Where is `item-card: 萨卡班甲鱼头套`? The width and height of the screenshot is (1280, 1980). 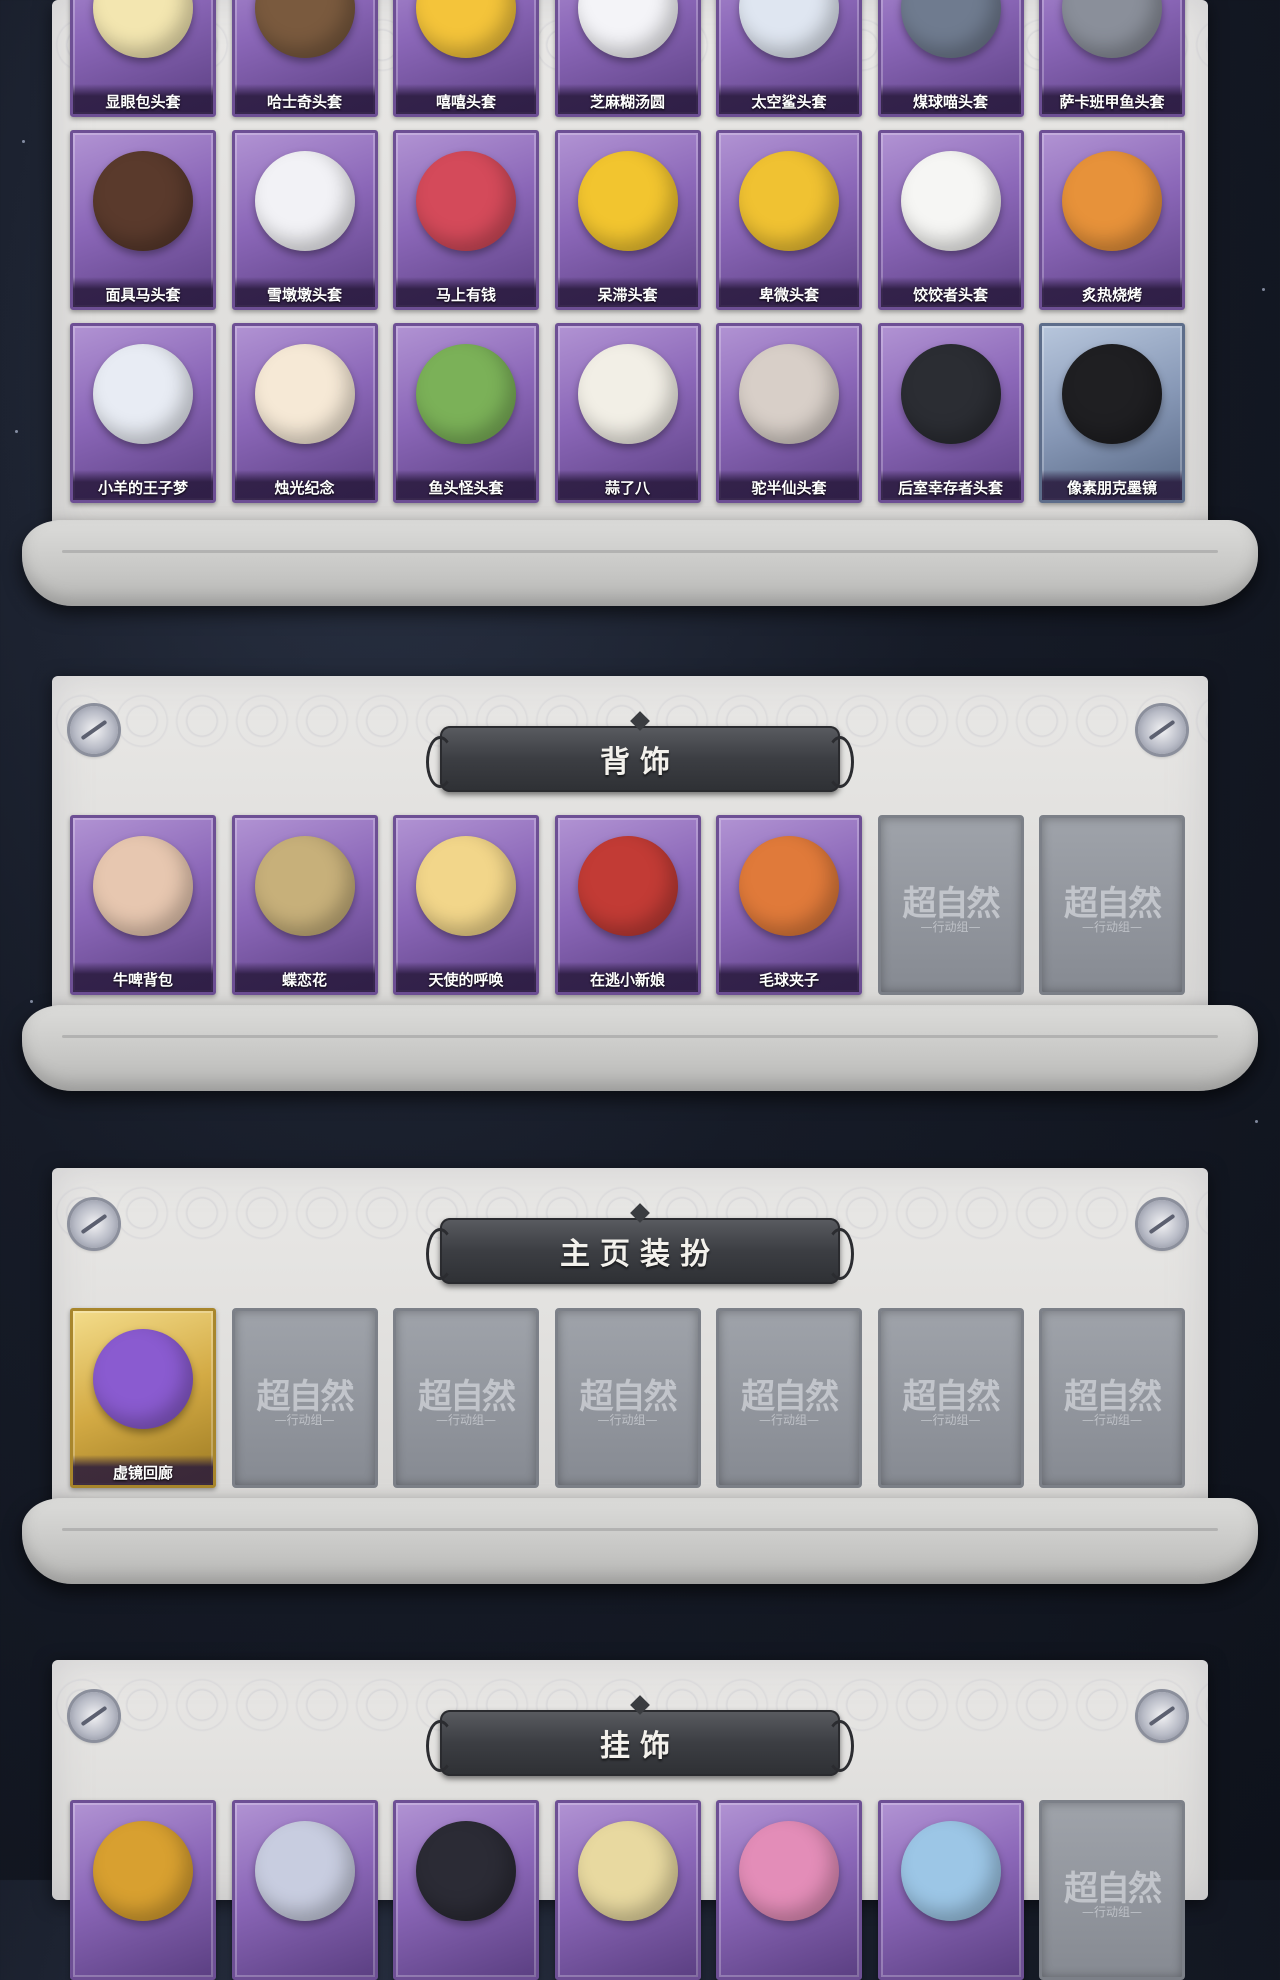
item-card: 萨卡班甲鱼头套 is located at coordinates (1112, 58).